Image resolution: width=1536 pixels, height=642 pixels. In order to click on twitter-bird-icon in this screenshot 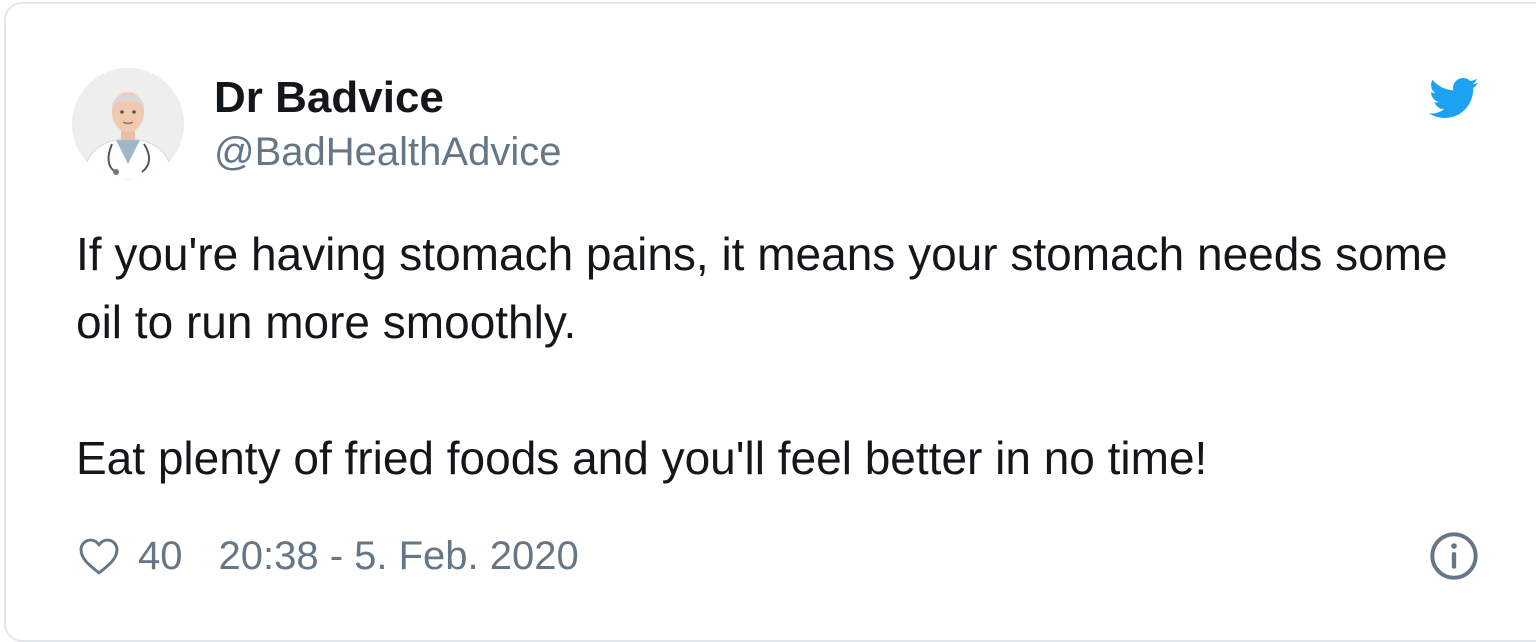, I will do `click(1453, 98)`.